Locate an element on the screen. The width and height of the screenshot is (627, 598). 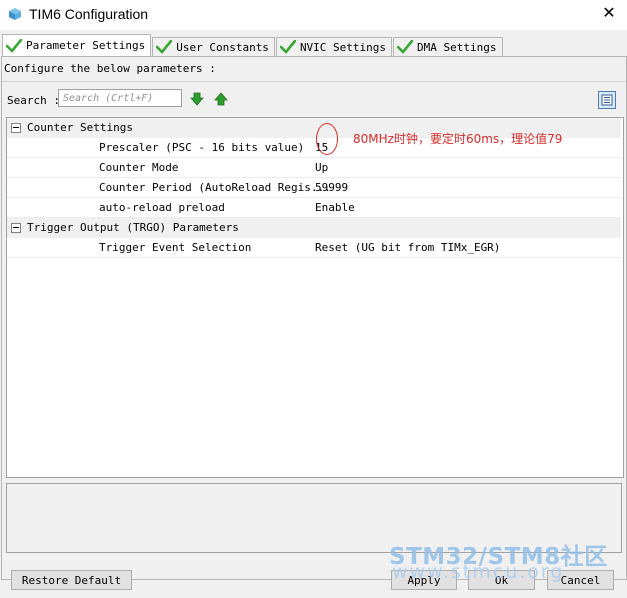
list-icon is located at coordinates (607, 100).